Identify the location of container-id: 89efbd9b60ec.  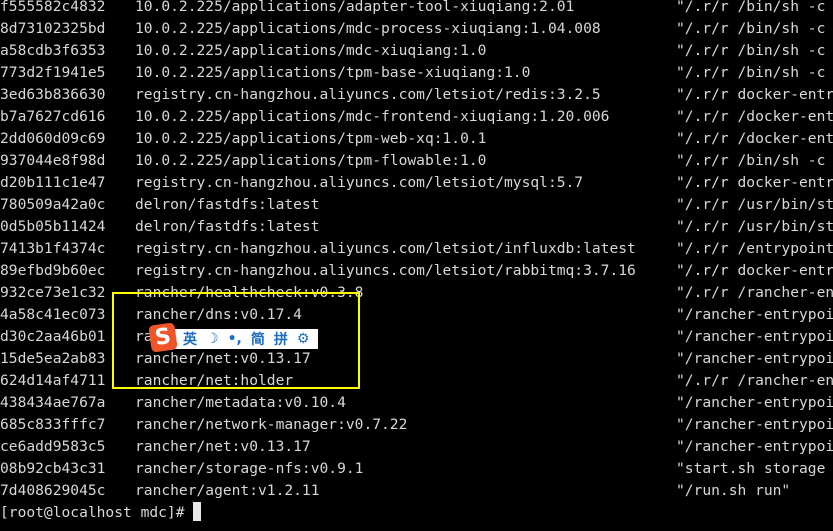
(53, 270).